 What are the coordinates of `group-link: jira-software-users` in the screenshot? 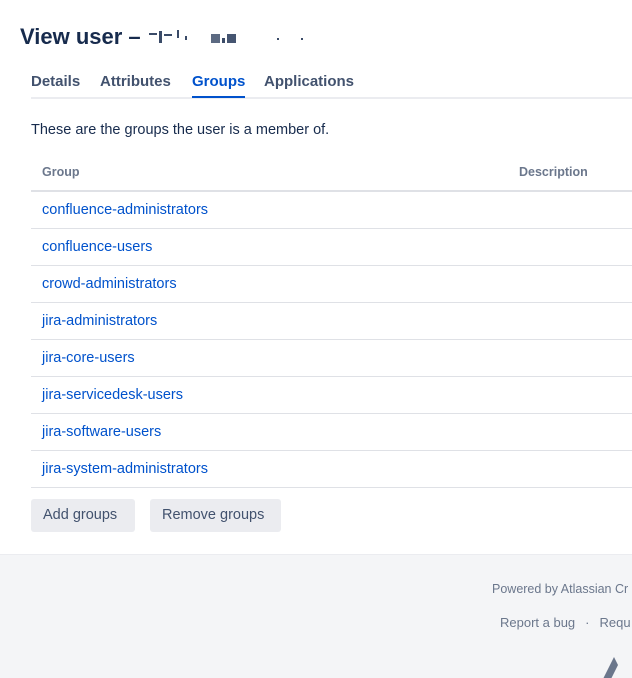 It's located at (101, 432).